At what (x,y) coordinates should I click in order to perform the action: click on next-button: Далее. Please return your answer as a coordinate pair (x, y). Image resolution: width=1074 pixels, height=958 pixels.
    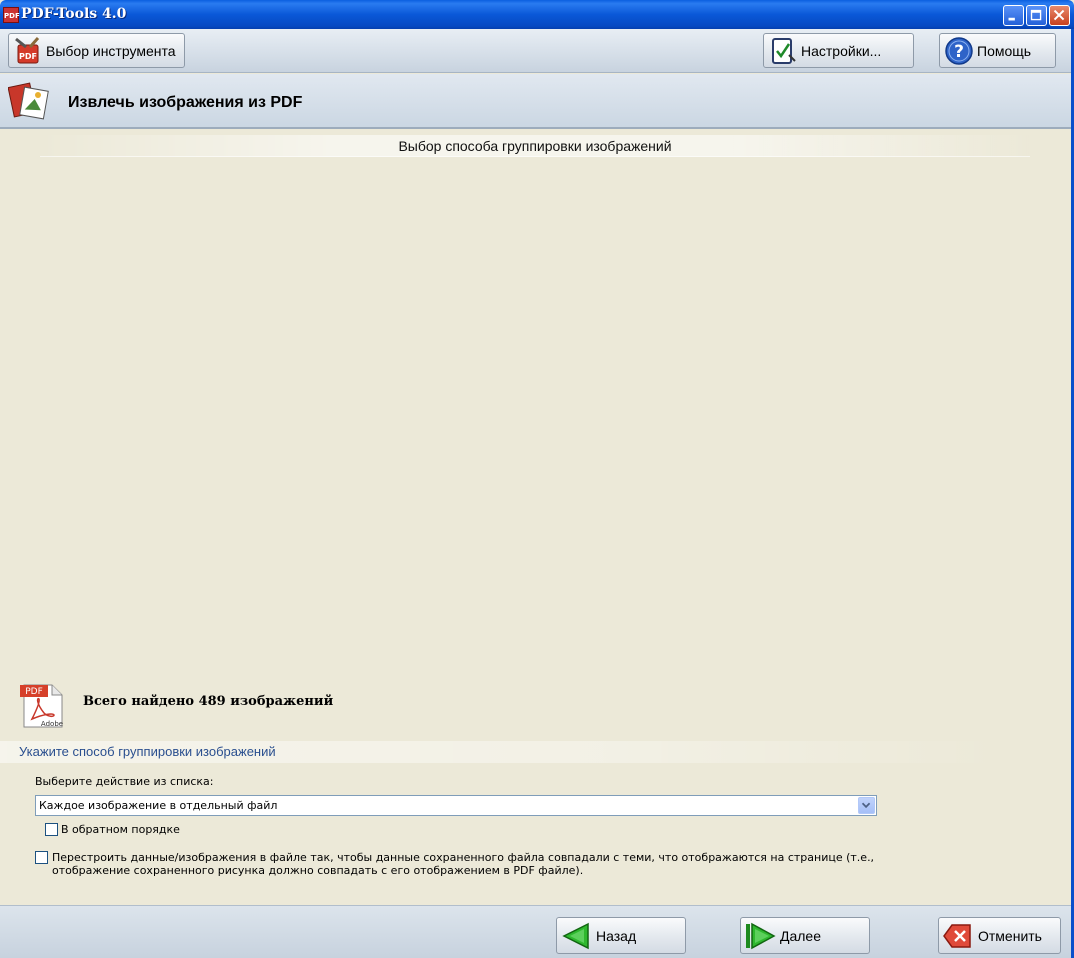
    Looking at the image, I should click on (805, 935).